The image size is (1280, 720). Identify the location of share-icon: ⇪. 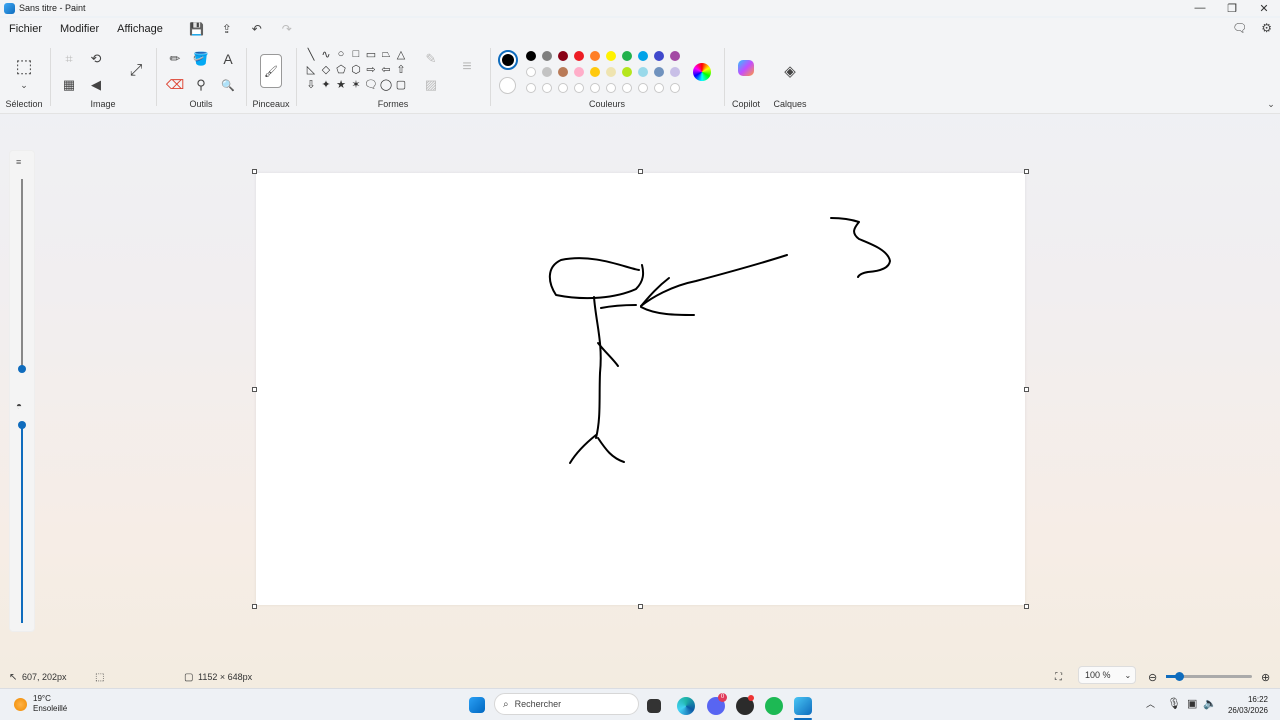
(227, 29).